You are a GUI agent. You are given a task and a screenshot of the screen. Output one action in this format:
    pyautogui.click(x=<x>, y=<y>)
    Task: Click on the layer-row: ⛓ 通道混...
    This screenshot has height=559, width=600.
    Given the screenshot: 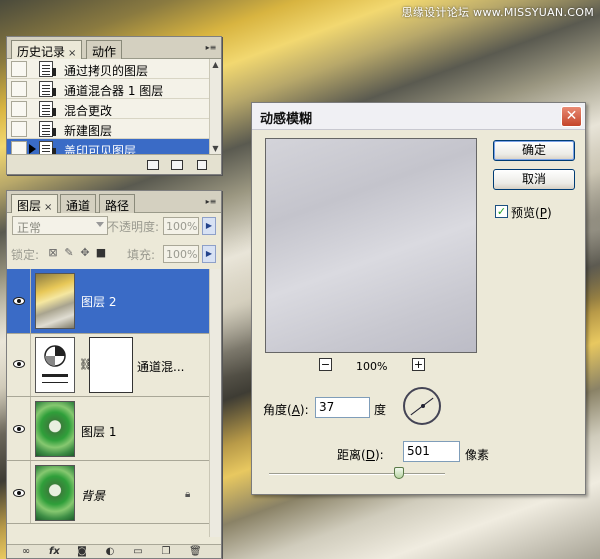 What is the action you would take?
    pyautogui.click(x=109, y=365)
    